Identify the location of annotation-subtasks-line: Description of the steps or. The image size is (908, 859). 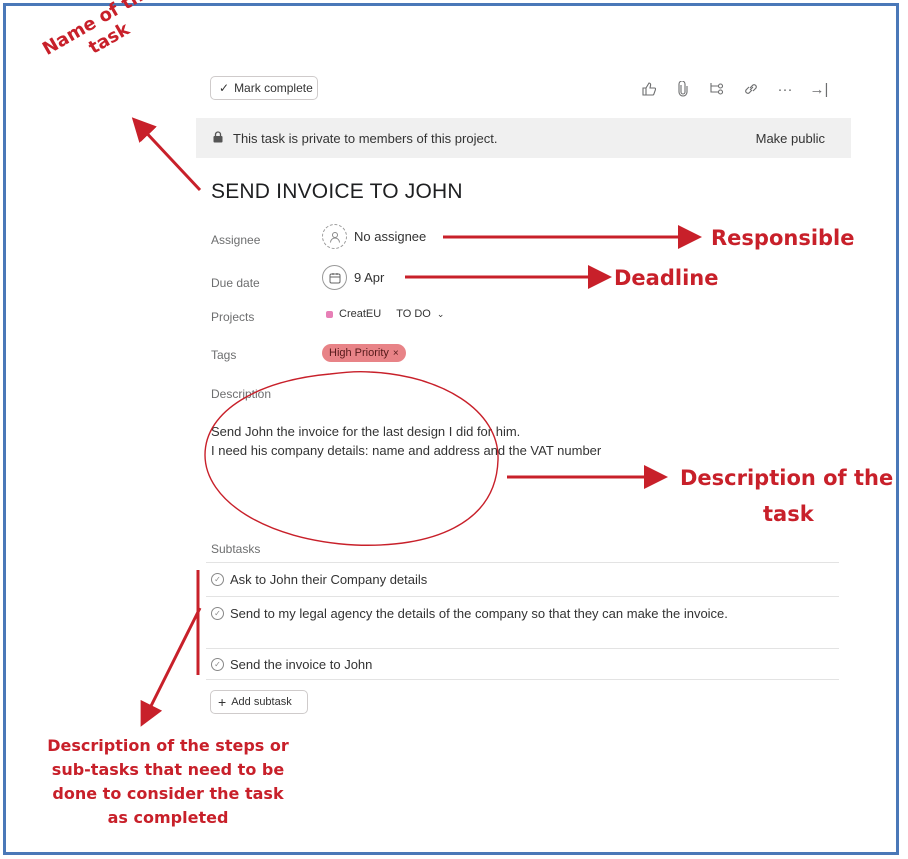
(168, 745).